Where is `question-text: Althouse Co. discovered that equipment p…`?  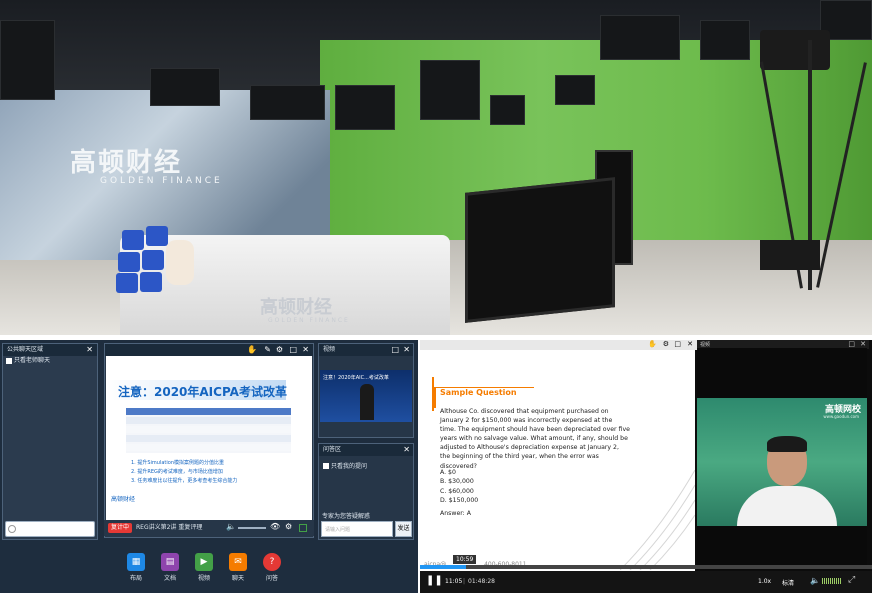 question-text: Althouse Co. discovered that equipment p… is located at coordinates (535, 439).